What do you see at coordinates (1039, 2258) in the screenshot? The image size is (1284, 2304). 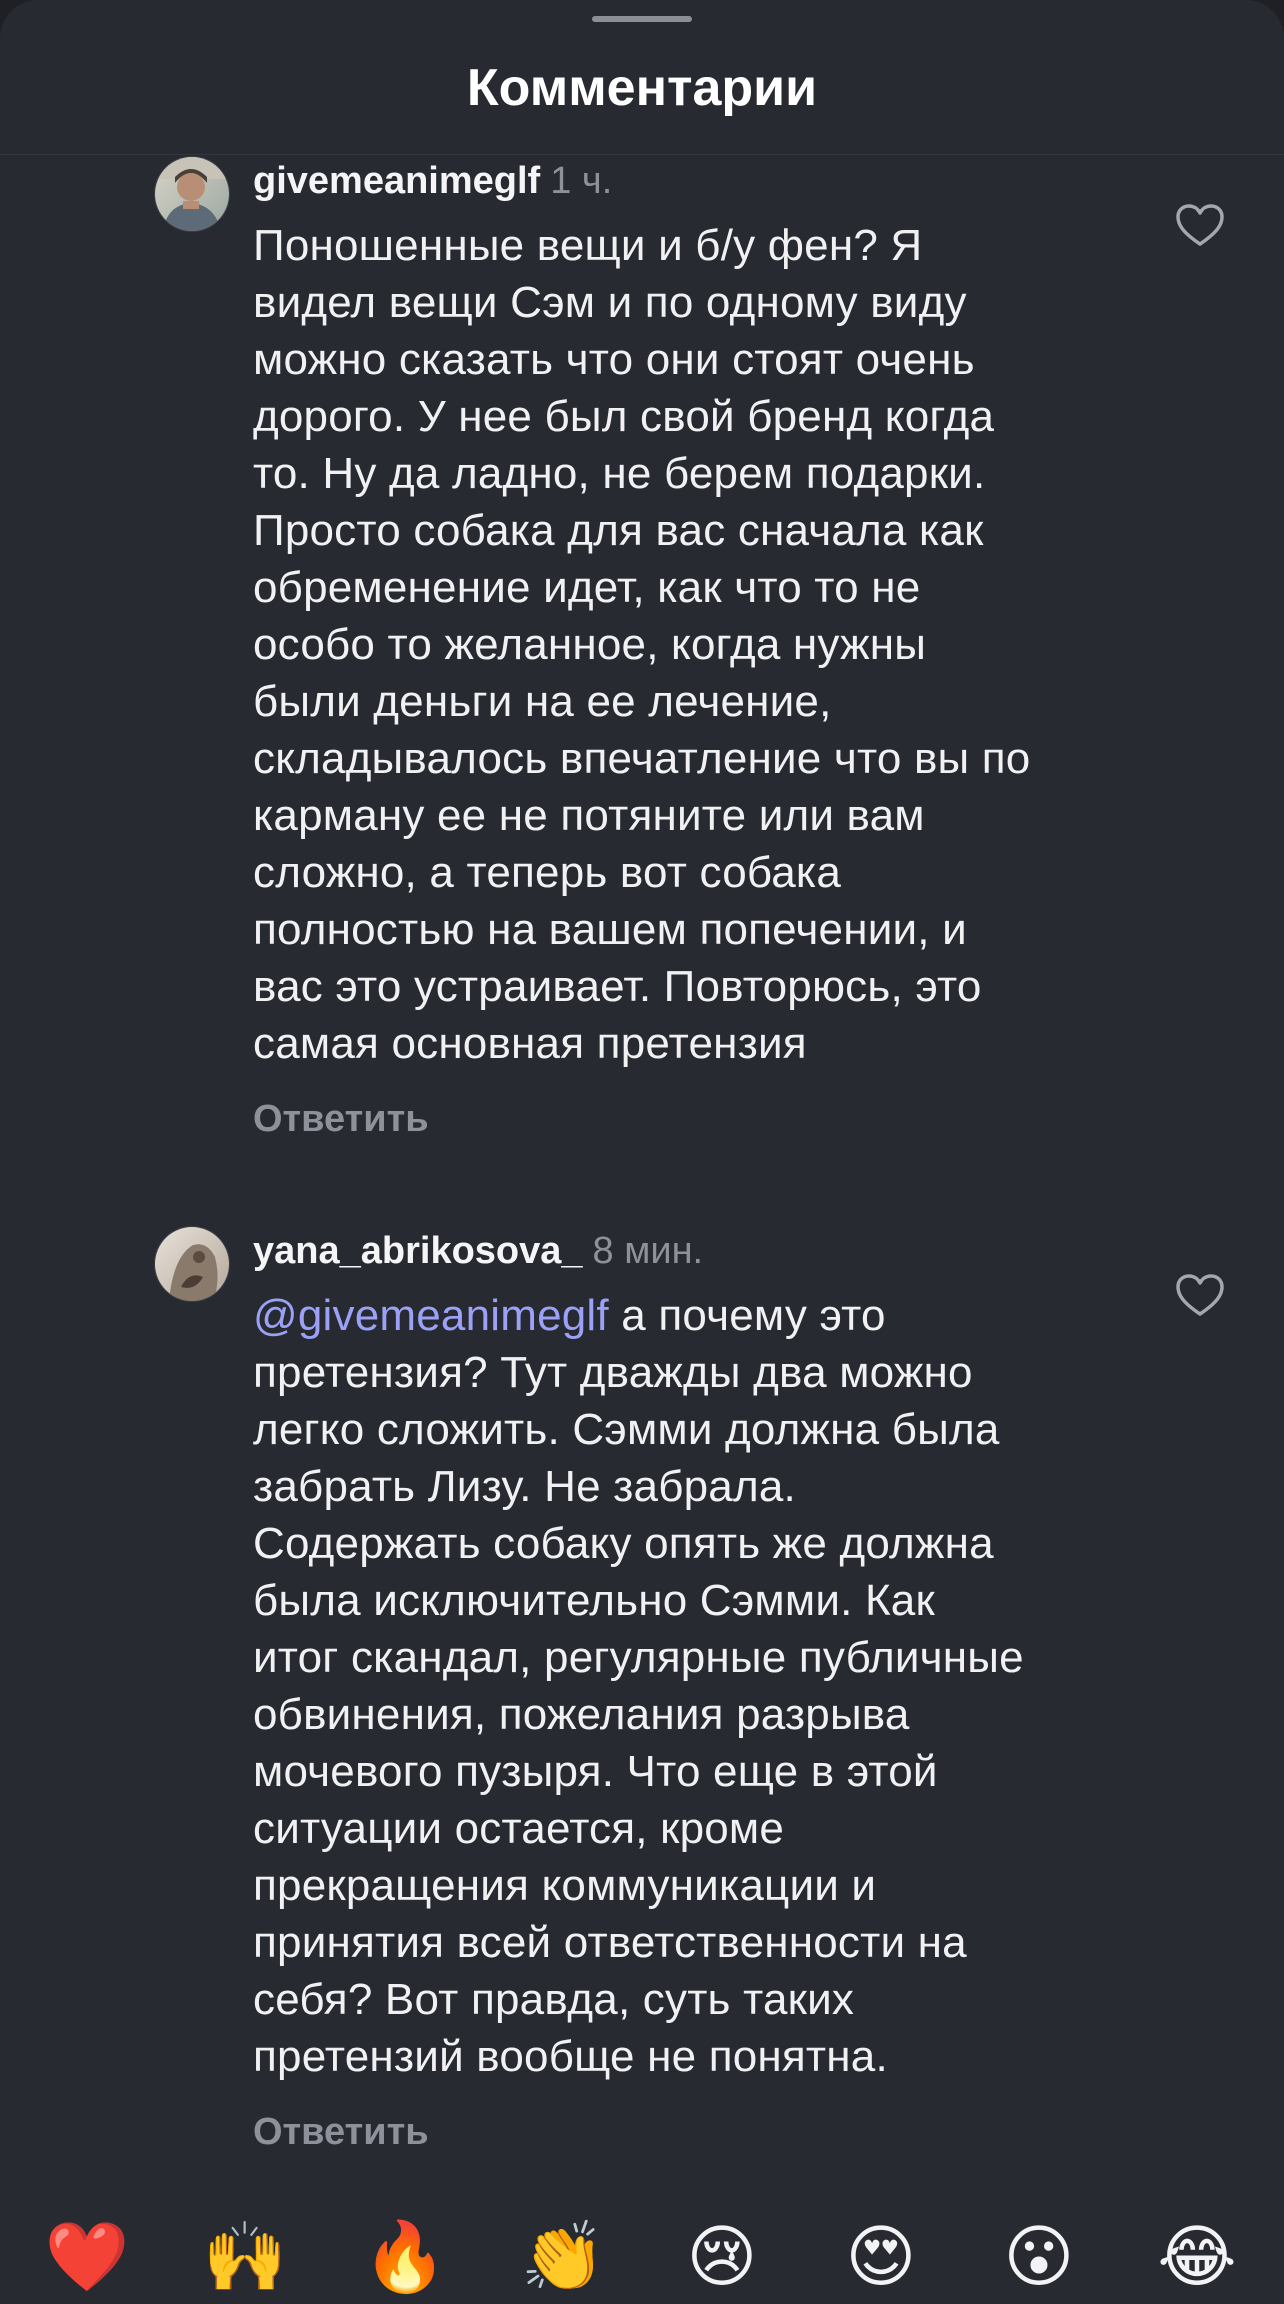 I see `surprised-face-emoji-icon: 😮` at bounding box center [1039, 2258].